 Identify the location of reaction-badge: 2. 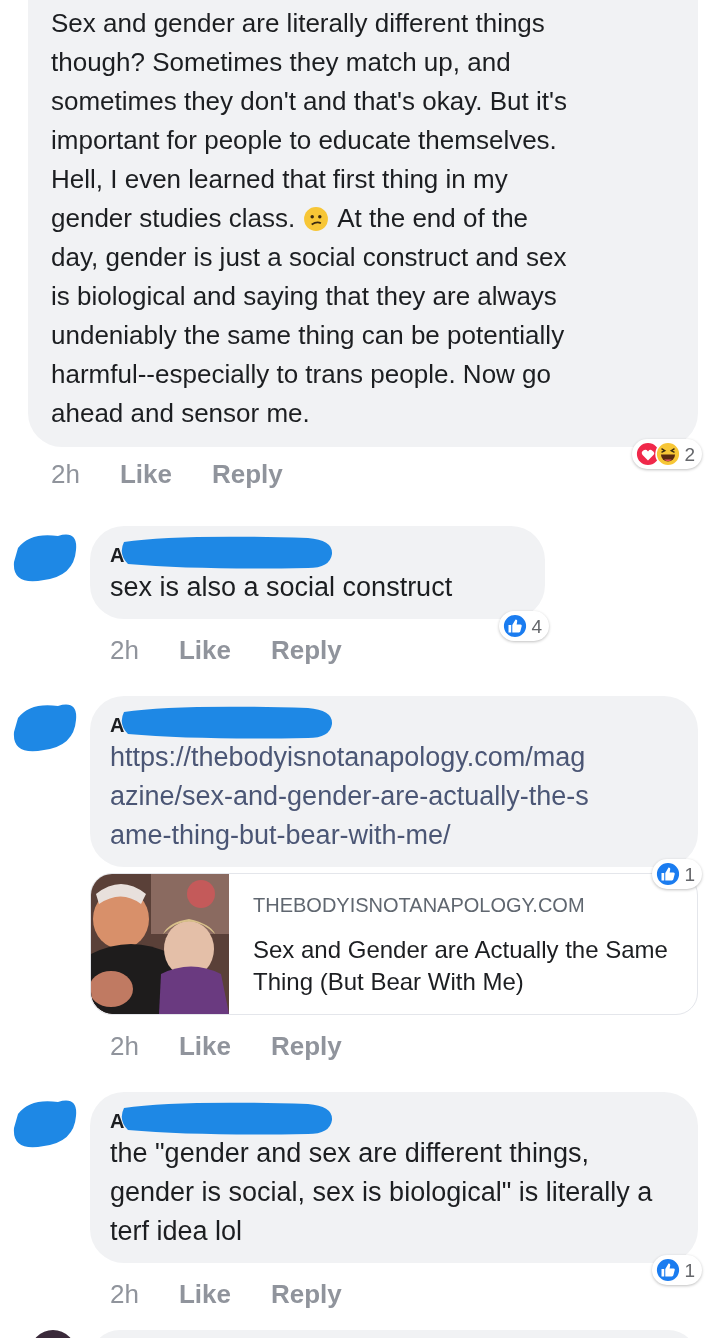
(667, 454).